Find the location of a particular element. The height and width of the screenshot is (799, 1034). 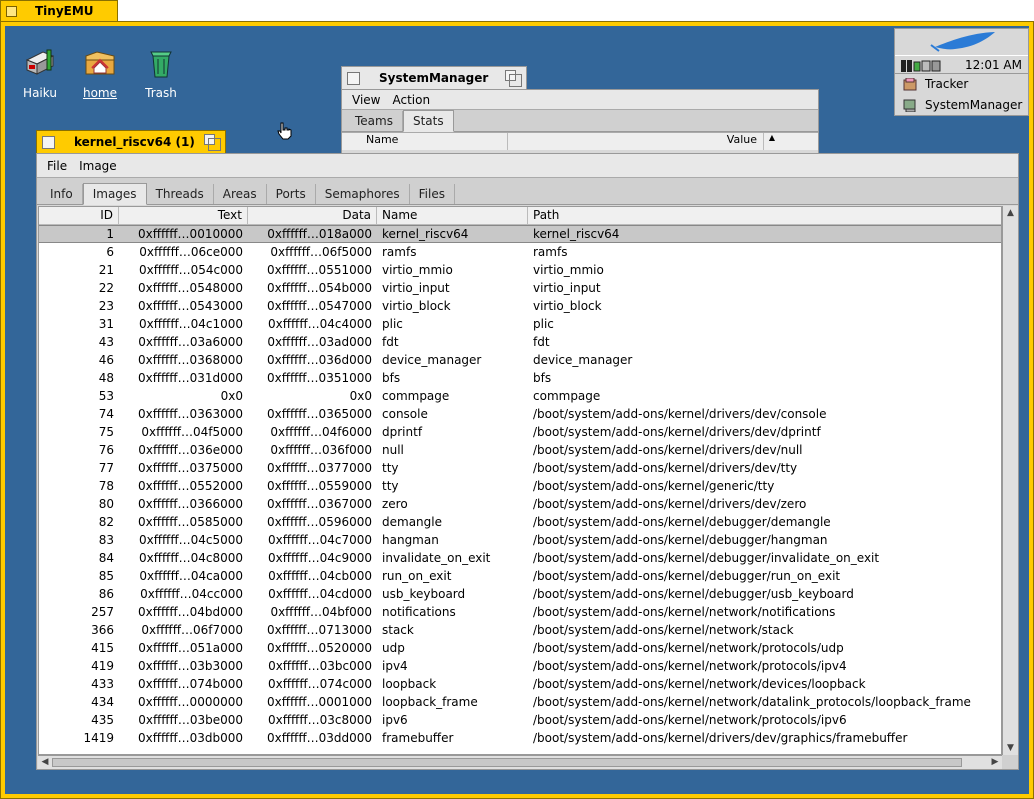

menu-action: Action is located at coordinates (411, 100).